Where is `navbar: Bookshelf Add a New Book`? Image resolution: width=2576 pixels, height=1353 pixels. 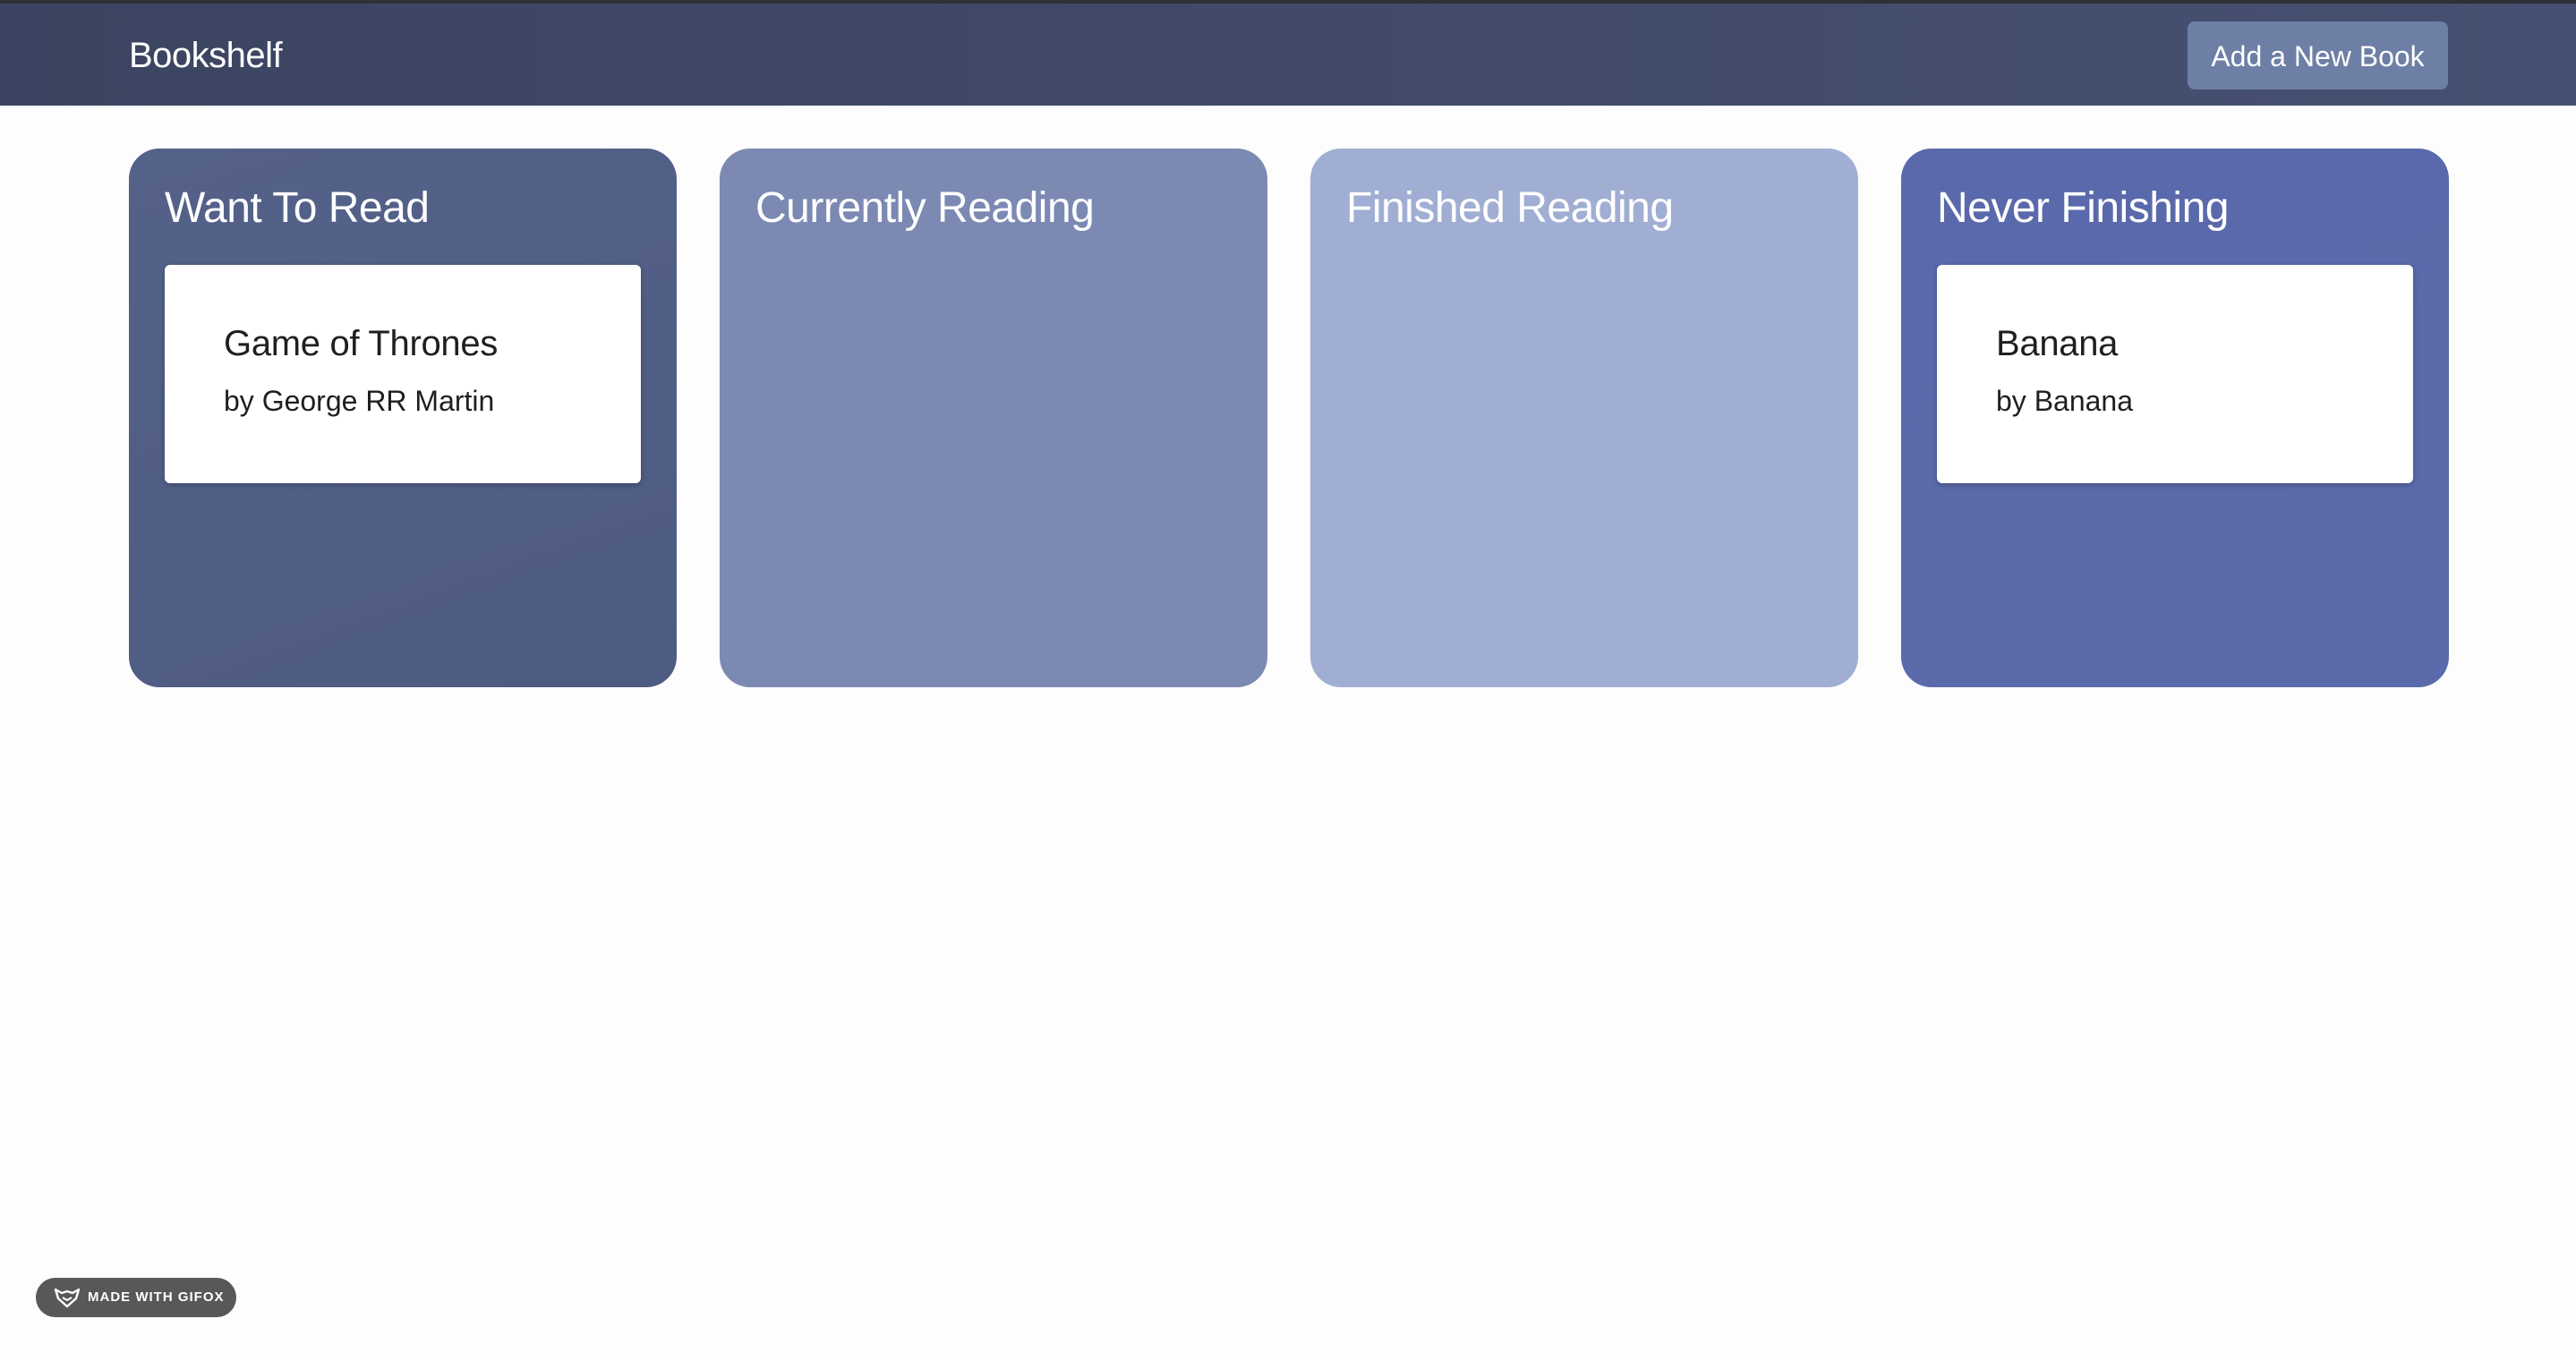
navbar: Bookshelf Add a New Book is located at coordinates (1288, 55).